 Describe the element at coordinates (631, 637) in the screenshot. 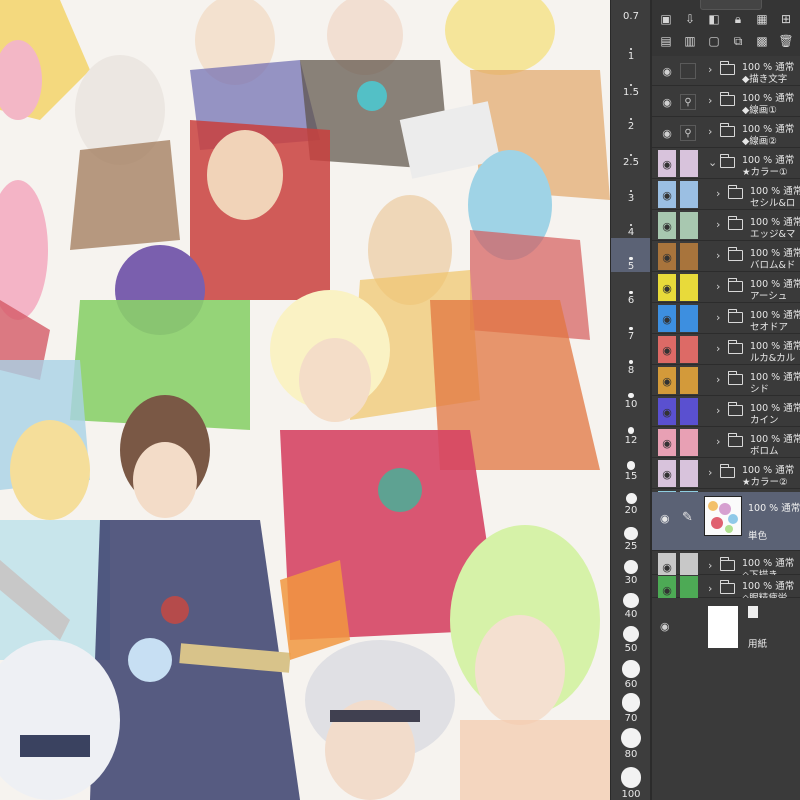

I see `brush-size-50: 50` at that location.